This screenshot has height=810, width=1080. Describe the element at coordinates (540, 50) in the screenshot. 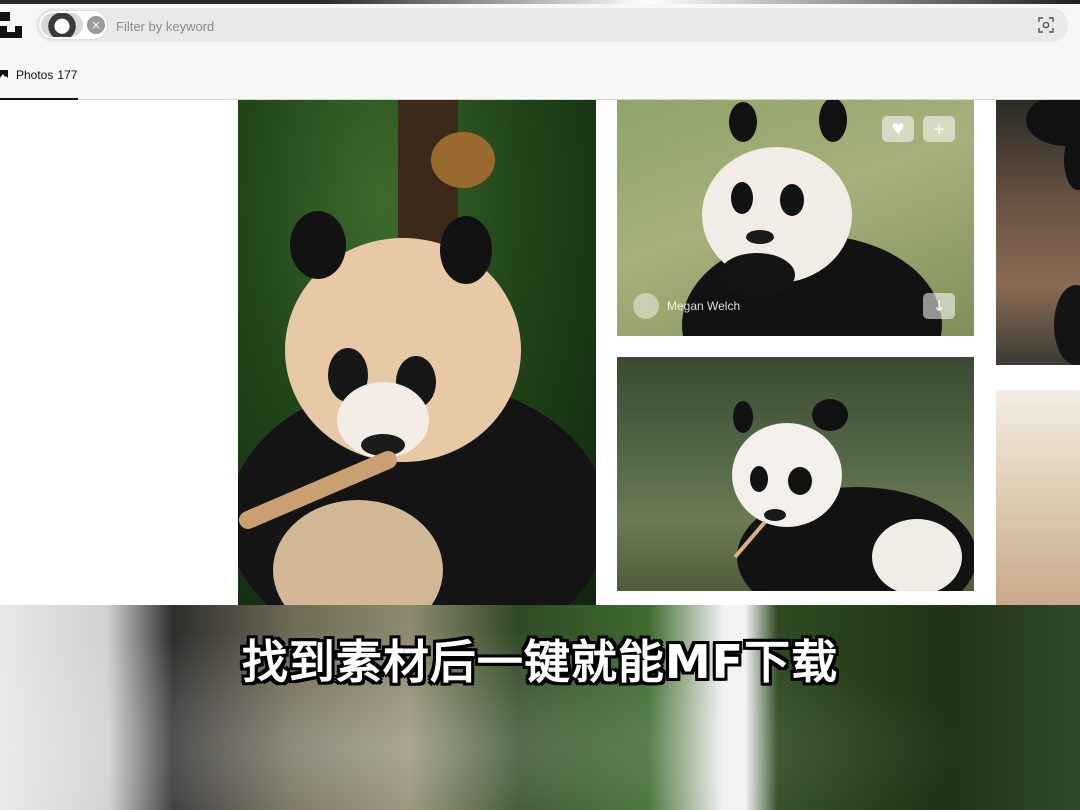

I see `top-bar: × Photos177` at that location.